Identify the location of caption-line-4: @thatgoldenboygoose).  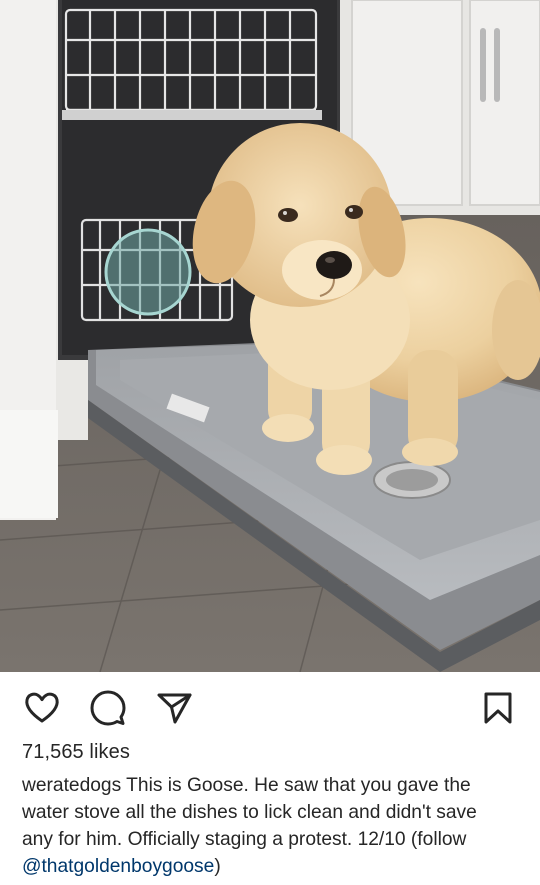
(272, 866).